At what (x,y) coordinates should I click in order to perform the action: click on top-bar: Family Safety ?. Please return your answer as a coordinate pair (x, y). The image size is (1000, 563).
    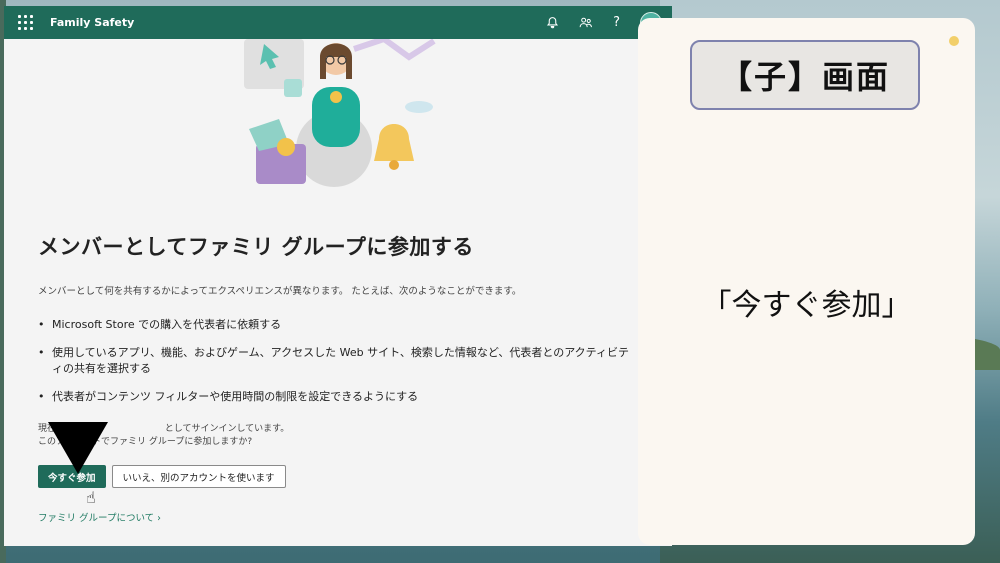
    Looking at the image, I should click on (338, 22).